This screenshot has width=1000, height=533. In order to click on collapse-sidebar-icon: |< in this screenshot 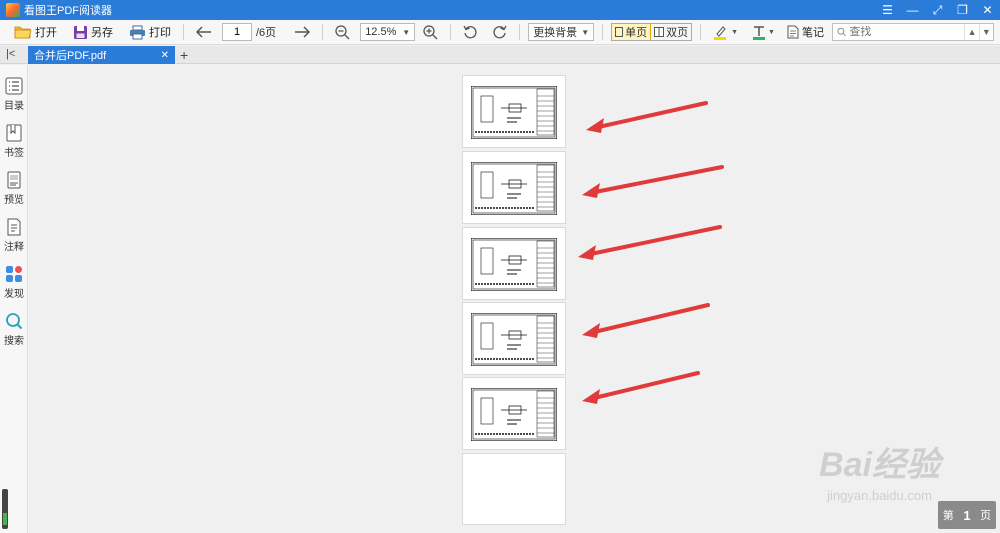, I will do `click(10, 54)`.